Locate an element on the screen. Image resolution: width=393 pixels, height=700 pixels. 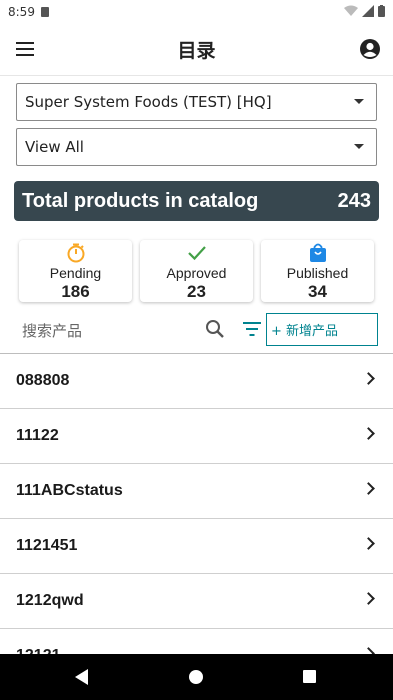
approved-card: Approved 23 is located at coordinates (196, 271).